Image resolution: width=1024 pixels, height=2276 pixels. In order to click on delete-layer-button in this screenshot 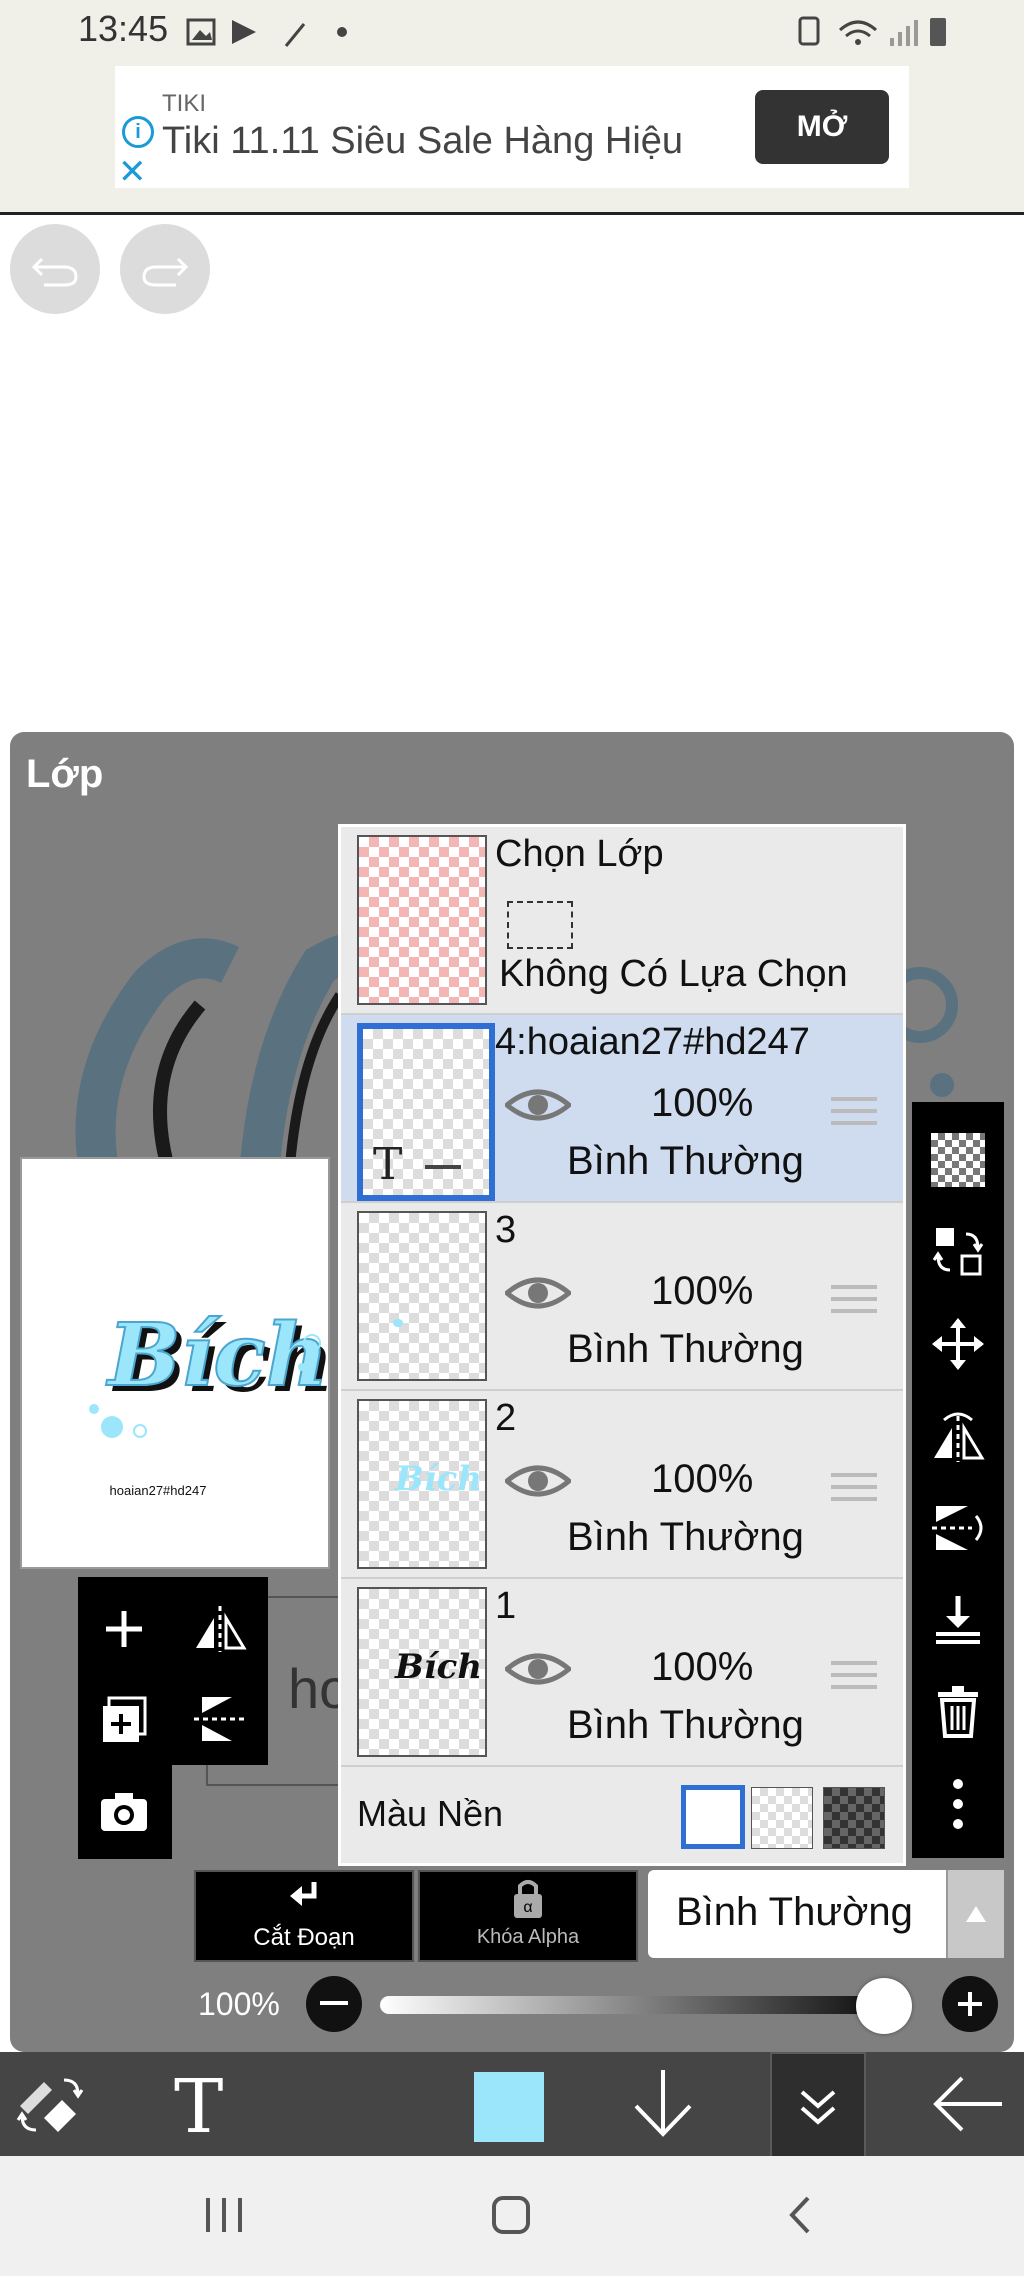, I will do `click(958, 1712)`.